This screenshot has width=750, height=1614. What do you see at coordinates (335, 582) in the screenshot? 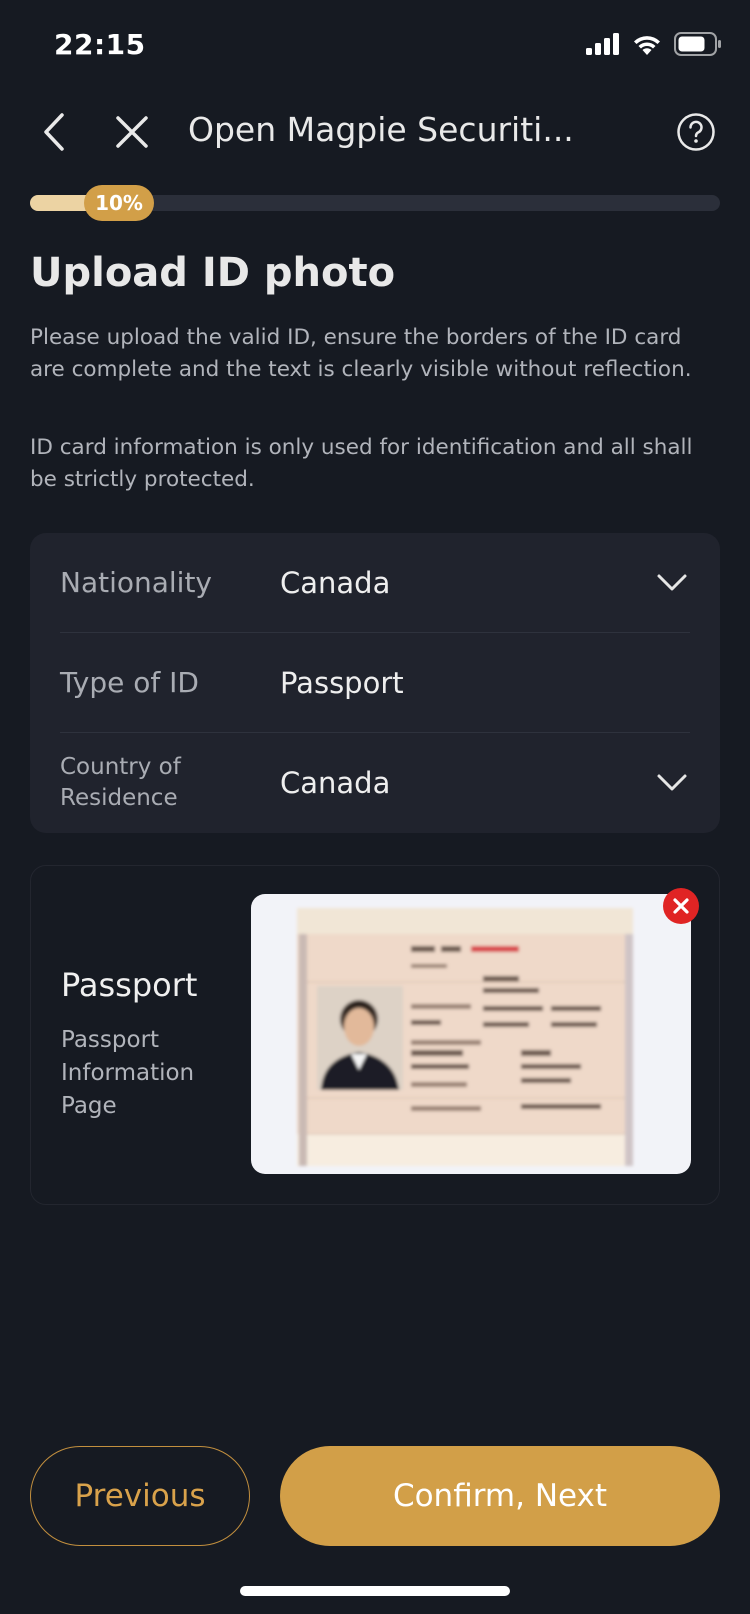
I see `nationality-value: Canada` at bounding box center [335, 582].